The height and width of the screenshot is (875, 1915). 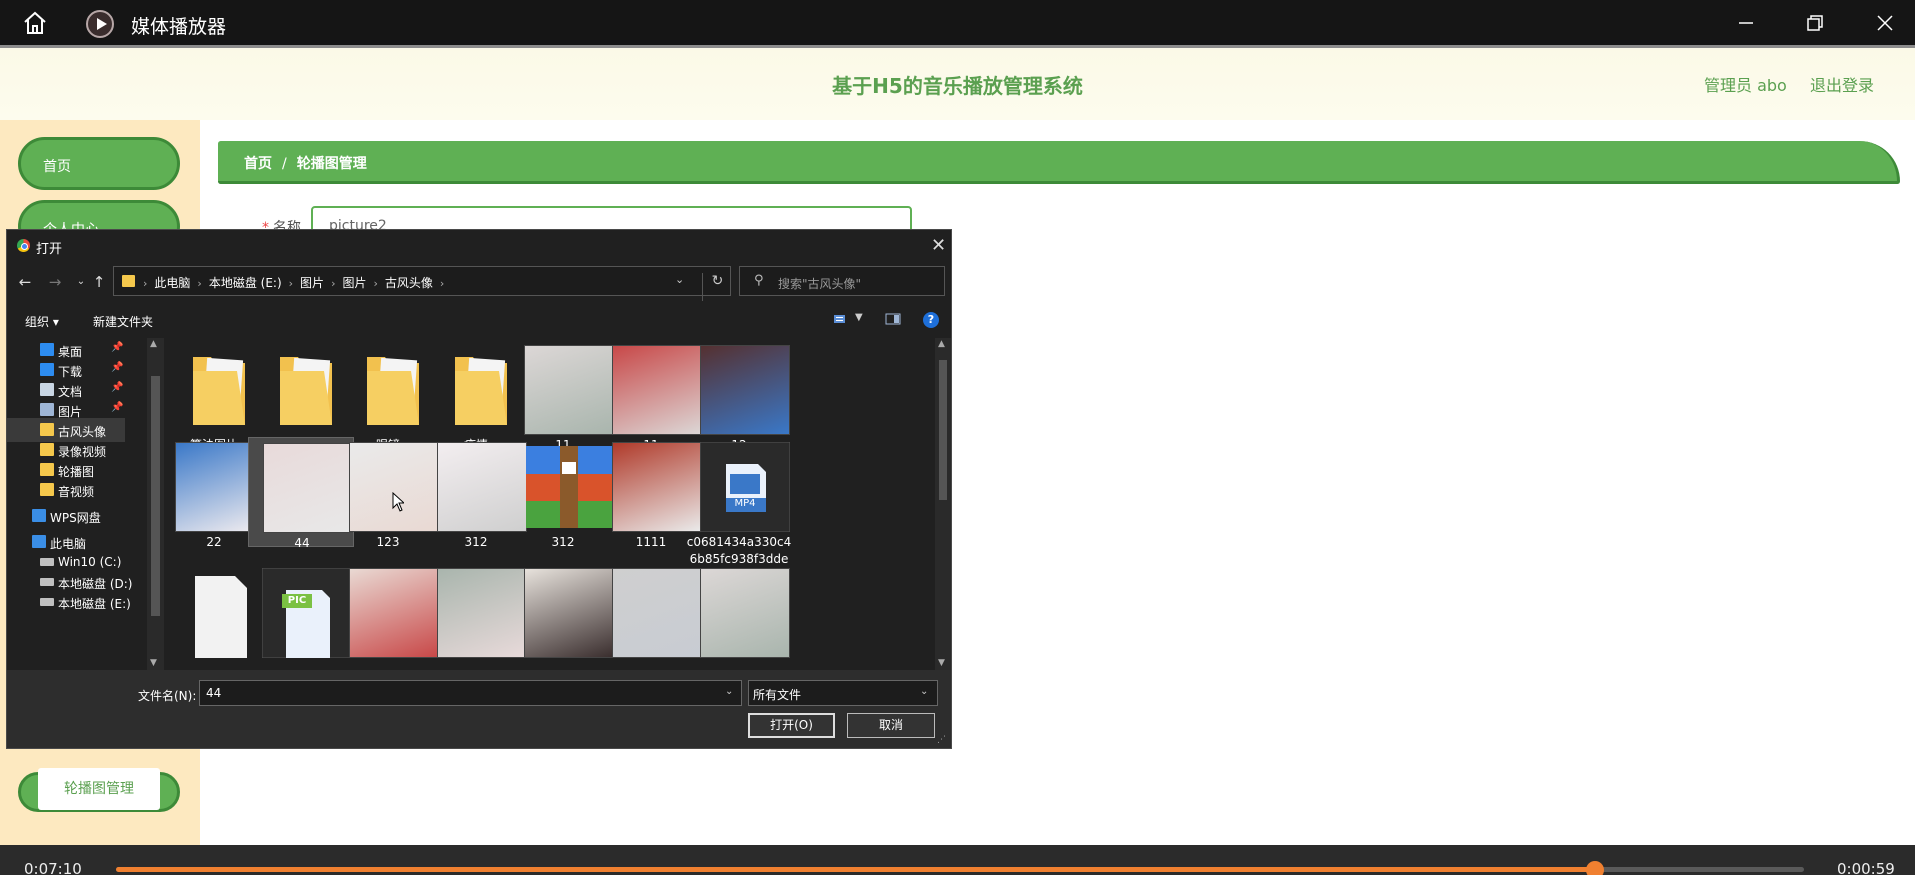 What do you see at coordinates (941, 740) in the screenshot?
I see `resize-grip-icon: ⋰` at bounding box center [941, 740].